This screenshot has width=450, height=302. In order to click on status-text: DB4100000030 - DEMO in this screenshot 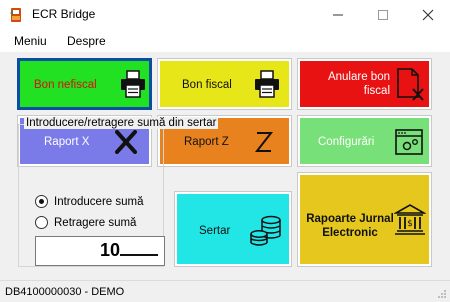, I will do `click(65, 292)`.